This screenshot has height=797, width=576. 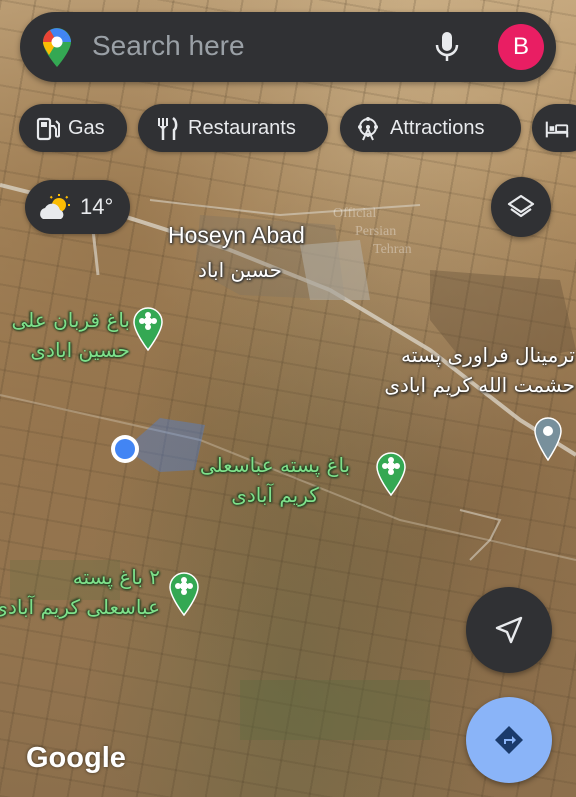 I want to click on watermark: Official Persian Tehran, so click(x=372, y=231).